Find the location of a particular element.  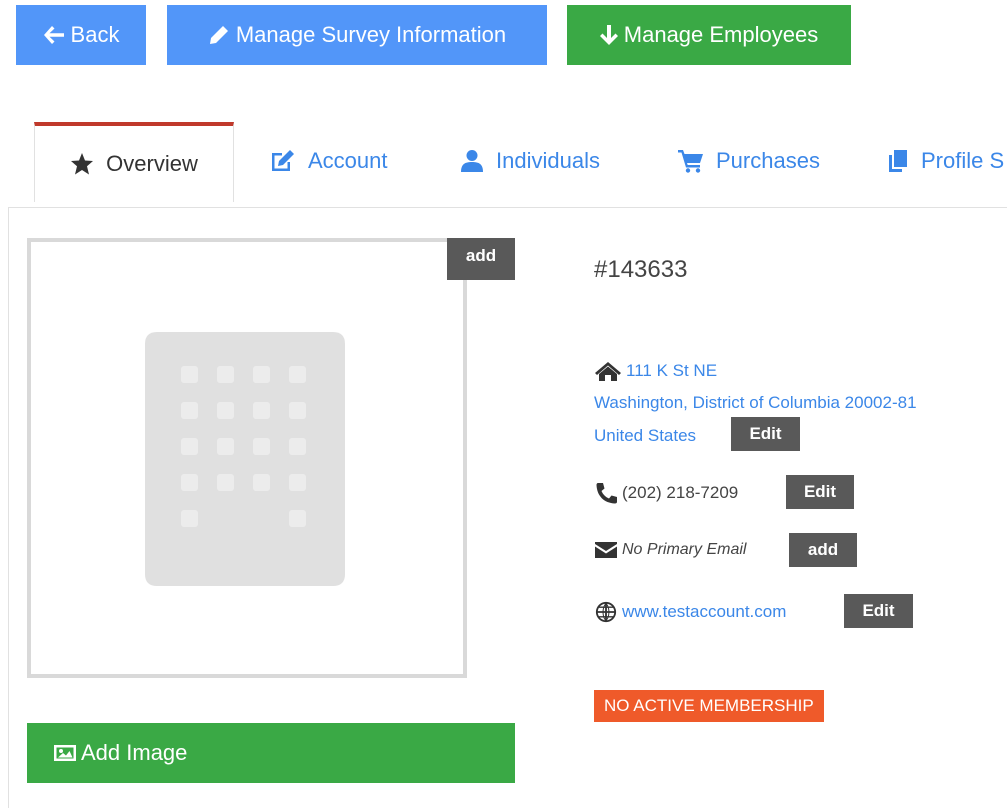

website-link: www.testaccount.com is located at coordinates (704, 612).